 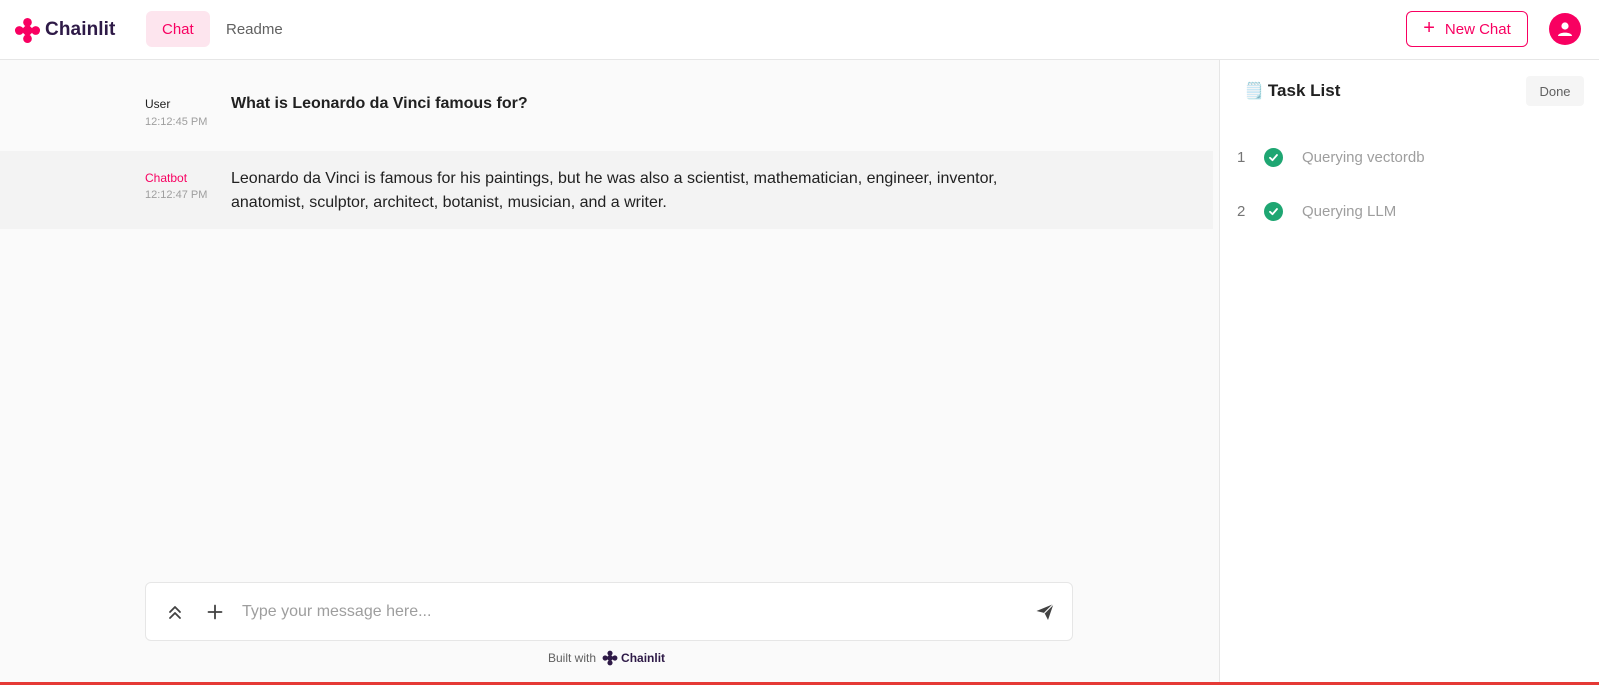 I want to click on message-content: What is Leonardo da Vinci famous for?, so click(x=379, y=103).